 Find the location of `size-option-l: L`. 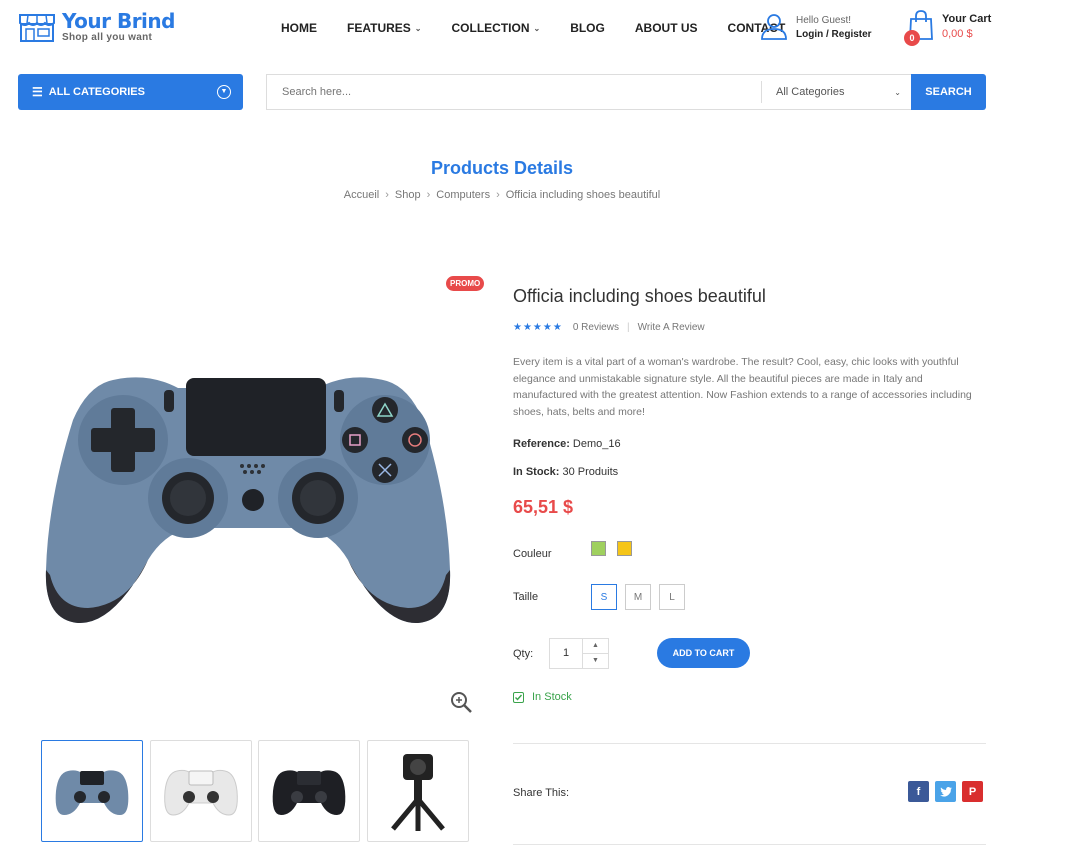

size-option-l: L is located at coordinates (672, 597).